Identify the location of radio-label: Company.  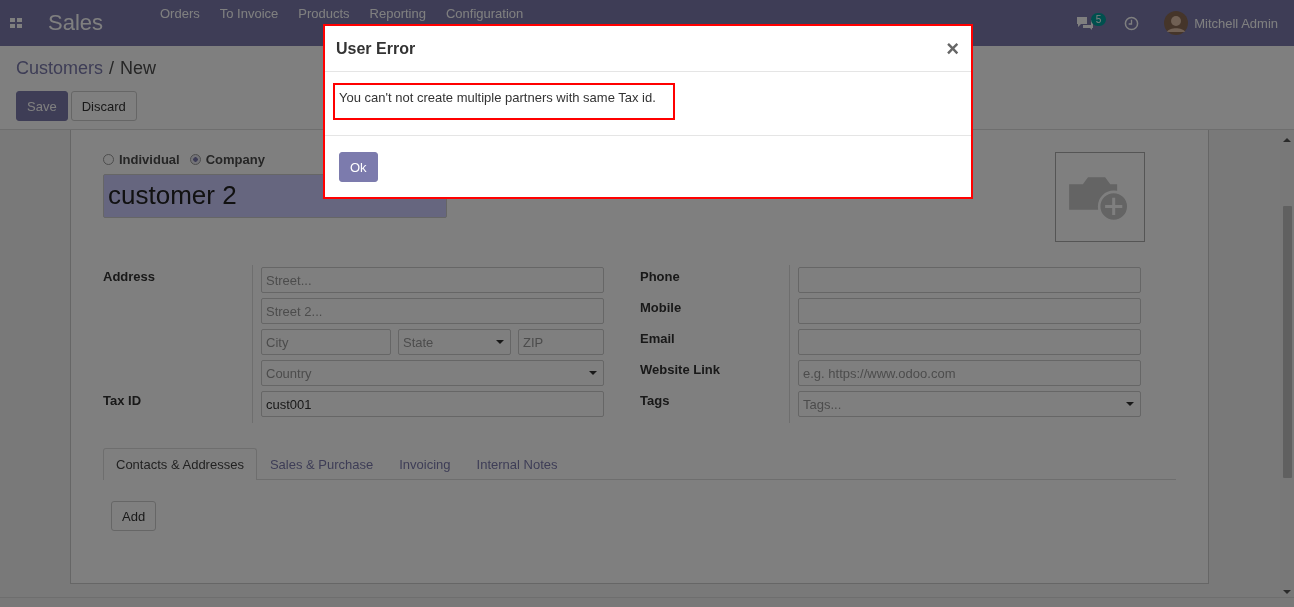
(235, 159).